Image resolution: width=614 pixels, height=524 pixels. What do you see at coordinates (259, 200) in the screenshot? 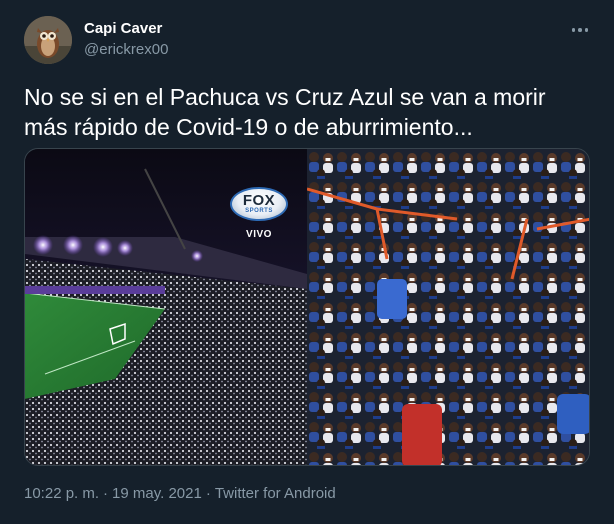
I see `fox-logo-word: FOX` at bounding box center [259, 200].